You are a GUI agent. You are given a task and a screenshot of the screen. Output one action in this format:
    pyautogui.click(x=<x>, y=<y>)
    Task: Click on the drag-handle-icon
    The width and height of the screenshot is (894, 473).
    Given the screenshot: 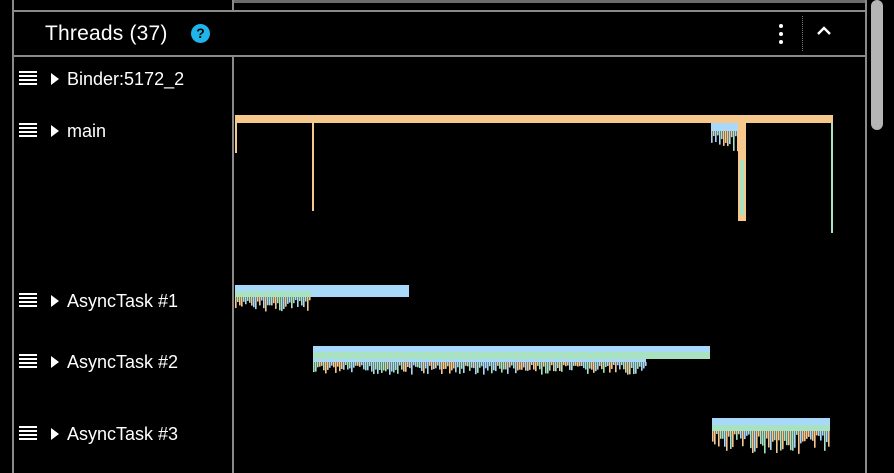 What is the action you would take?
    pyautogui.click(x=28, y=433)
    